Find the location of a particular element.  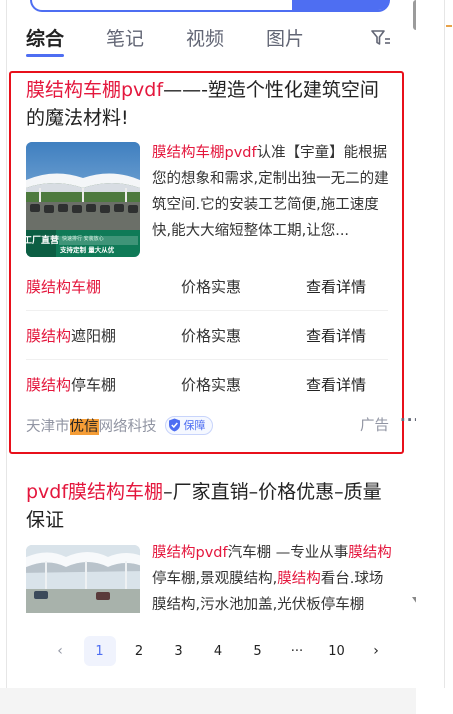

pagination: ‹ 1 2 3 4 5 ··· 10 › is located at coordinates (222, 651).